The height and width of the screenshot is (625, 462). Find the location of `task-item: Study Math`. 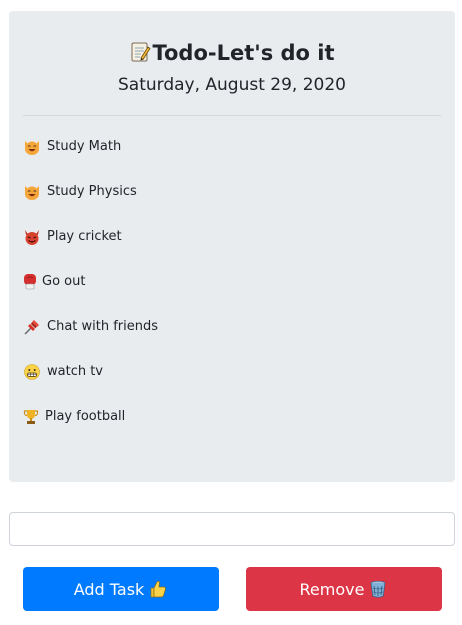

task-item: Study Math is located at coordinates (90, 157).